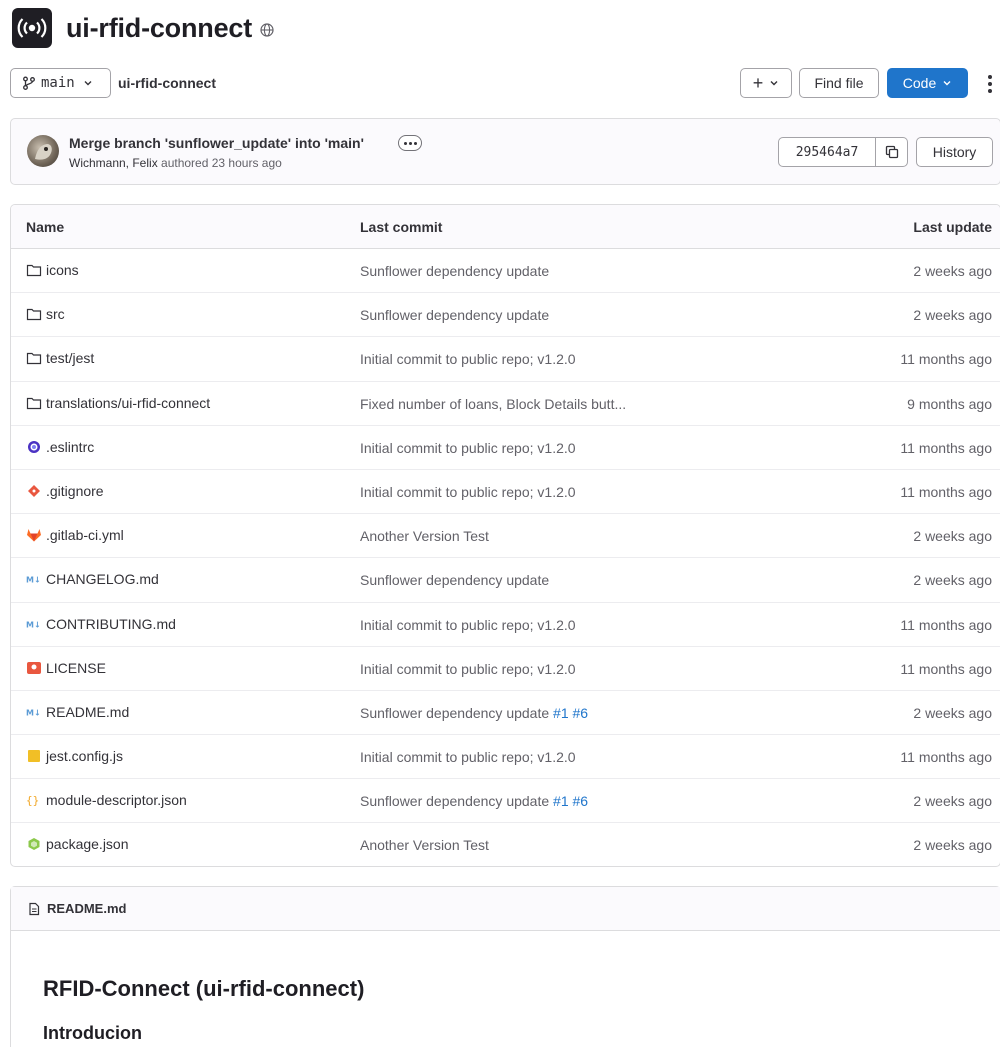 The image size is (1000, 1047). I want to click on more-actions-icon, so click(990, 83).